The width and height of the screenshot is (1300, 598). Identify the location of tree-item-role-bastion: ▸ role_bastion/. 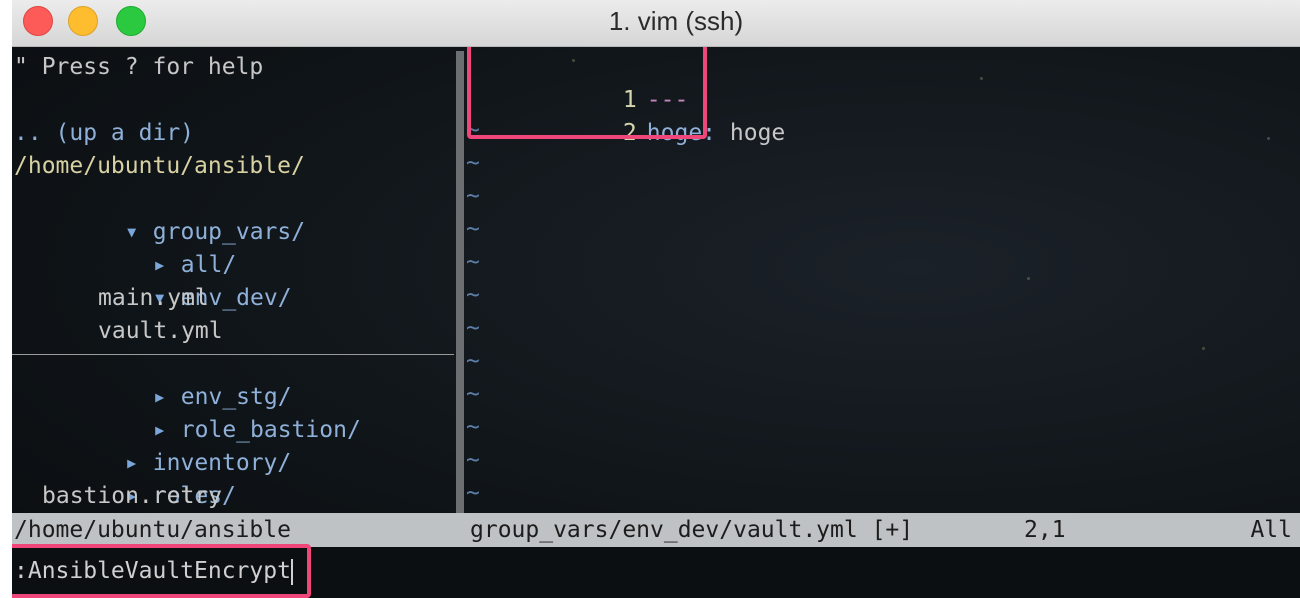
(187, 412).